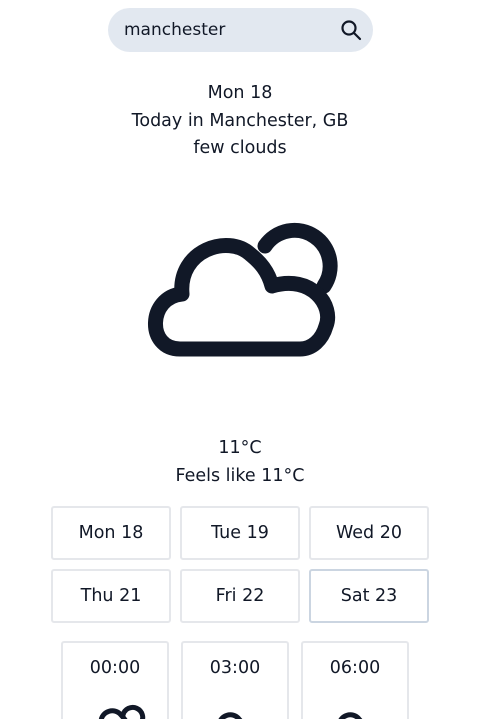 This screenshot has width=480, height=719. I want to click on search-icon, so click(351, 30).